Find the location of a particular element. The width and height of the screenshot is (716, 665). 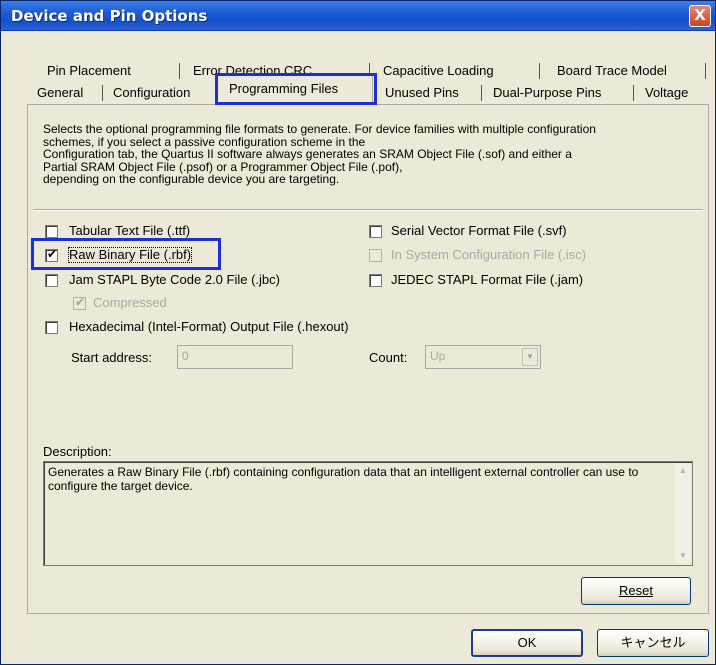

count-value: Up is located at coordinates (438, 356).